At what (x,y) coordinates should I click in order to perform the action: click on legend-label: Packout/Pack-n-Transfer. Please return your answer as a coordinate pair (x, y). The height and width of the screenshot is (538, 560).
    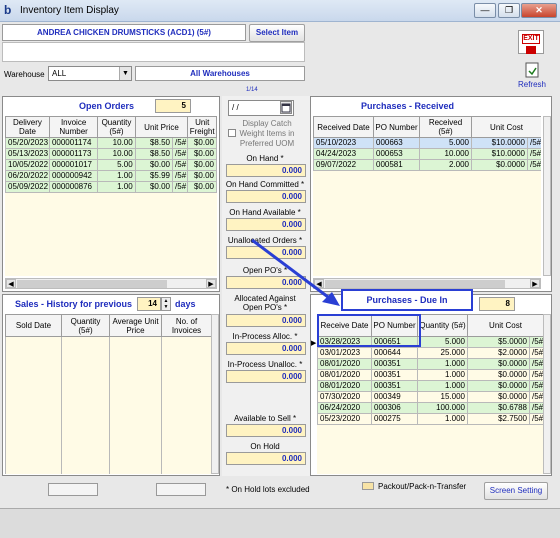
    Looking at the image, I should click on (422, 486).